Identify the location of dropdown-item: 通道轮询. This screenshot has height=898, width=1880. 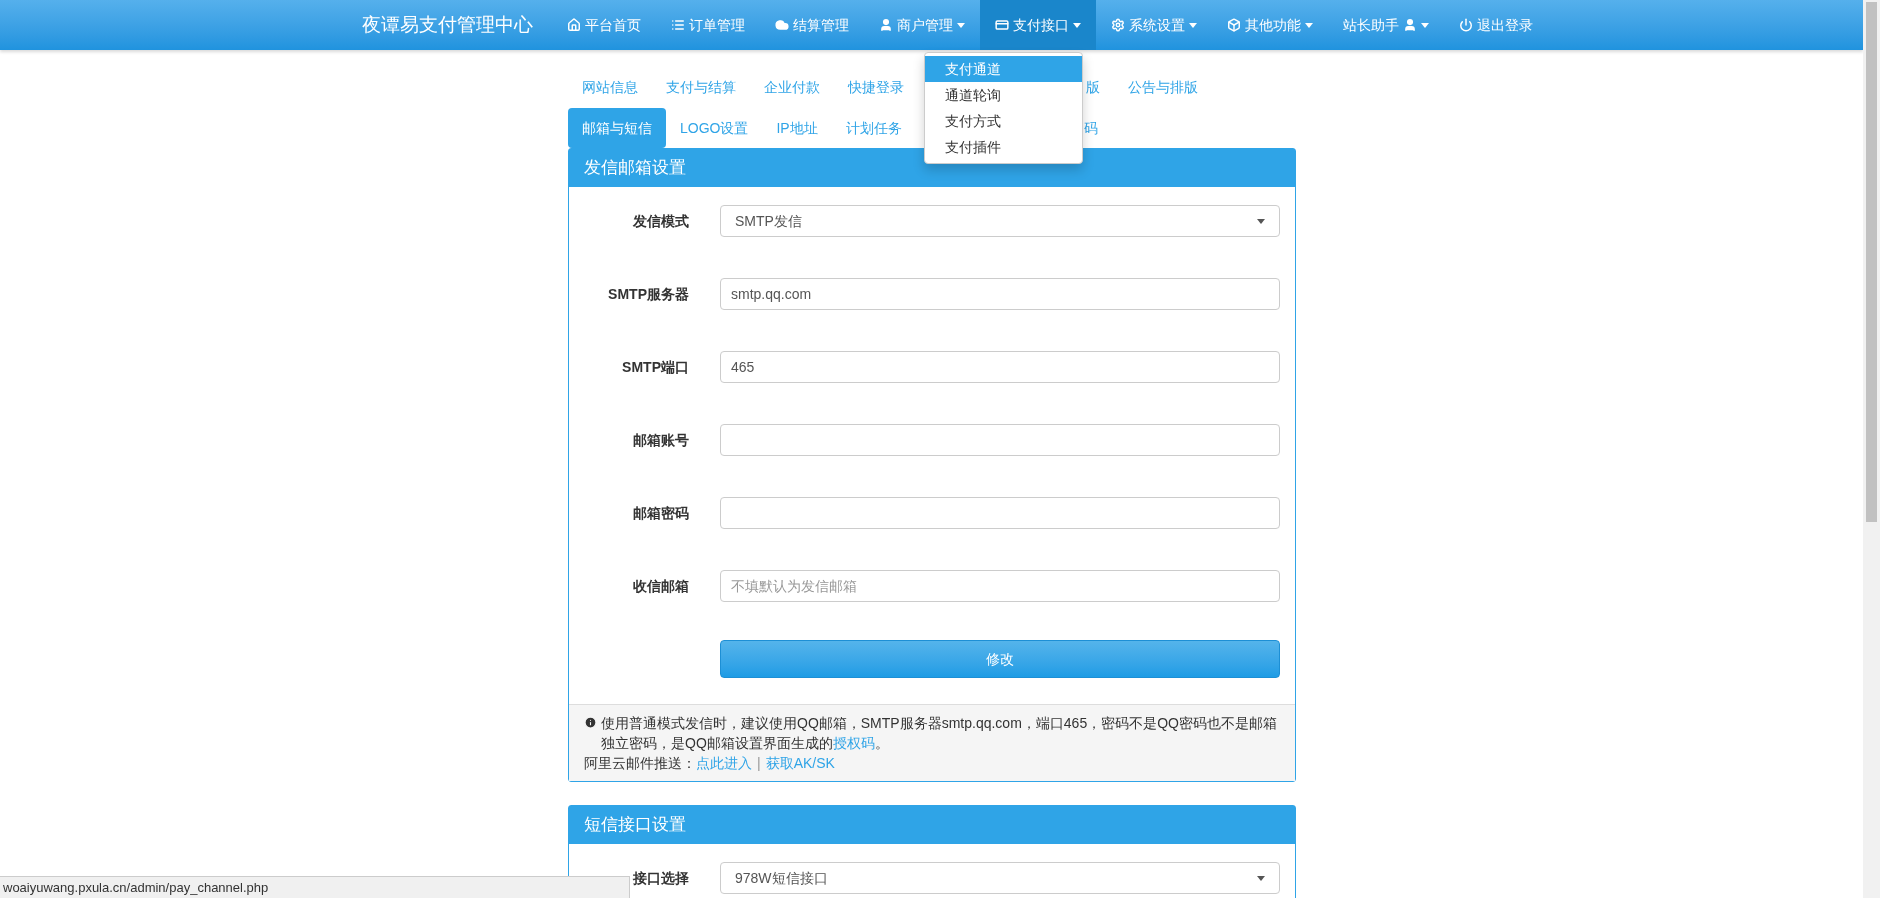
(1003, 95).